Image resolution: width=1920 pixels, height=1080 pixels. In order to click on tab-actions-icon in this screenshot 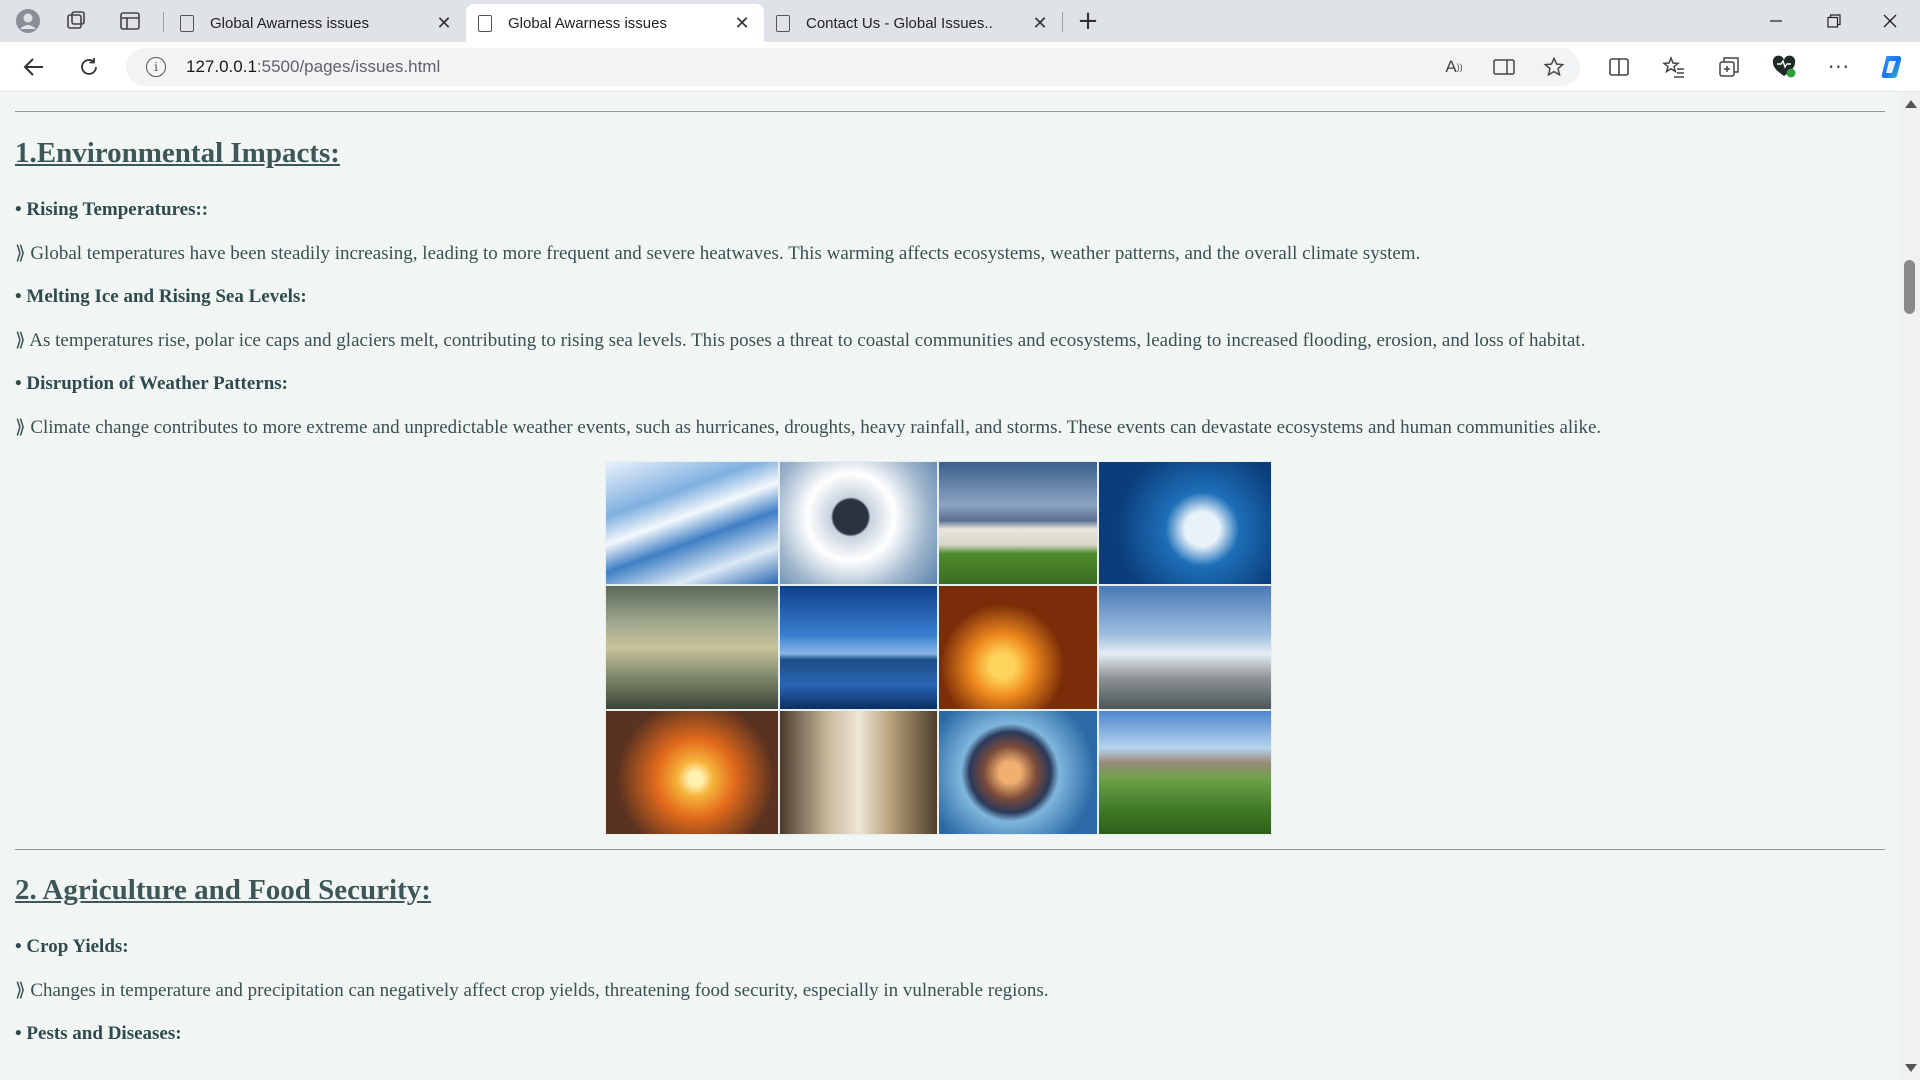, I will do `click(130, 21)`.